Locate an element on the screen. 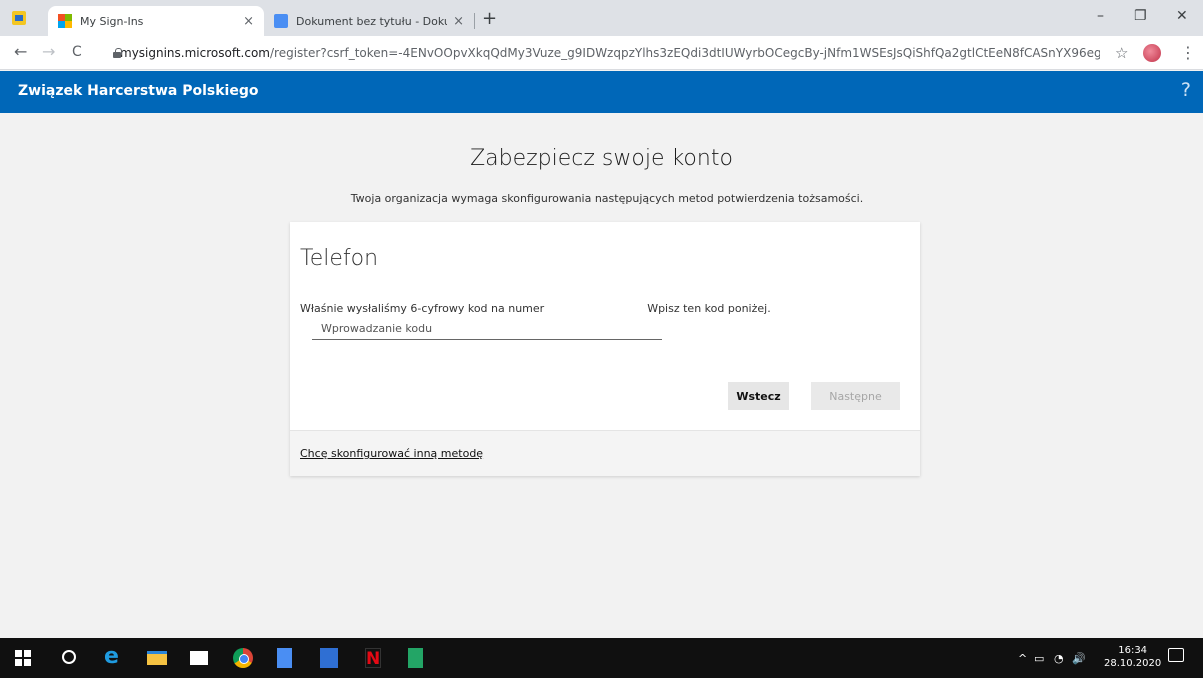  card-footer: Chcę skonfigurować inną metodę is located at coordinates (605, 453).